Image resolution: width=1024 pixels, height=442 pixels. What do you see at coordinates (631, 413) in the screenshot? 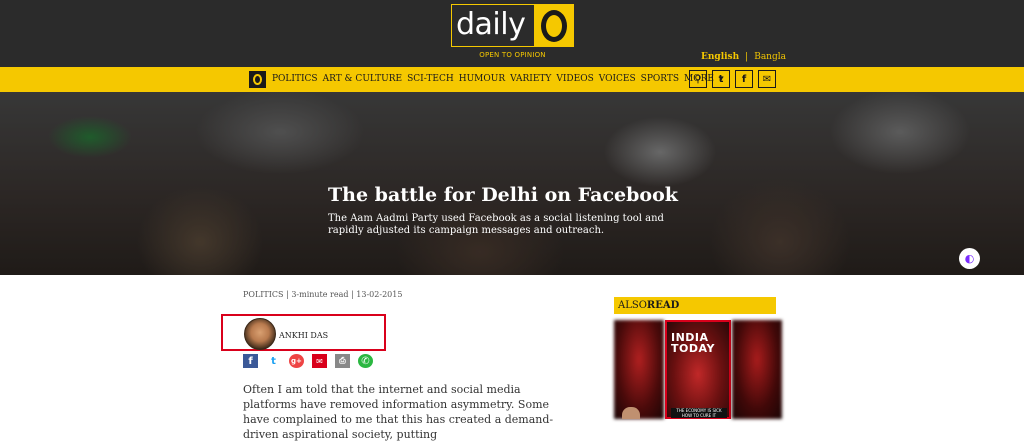
I see `sidebar-thumbnail` at bounding box center [631, 413].